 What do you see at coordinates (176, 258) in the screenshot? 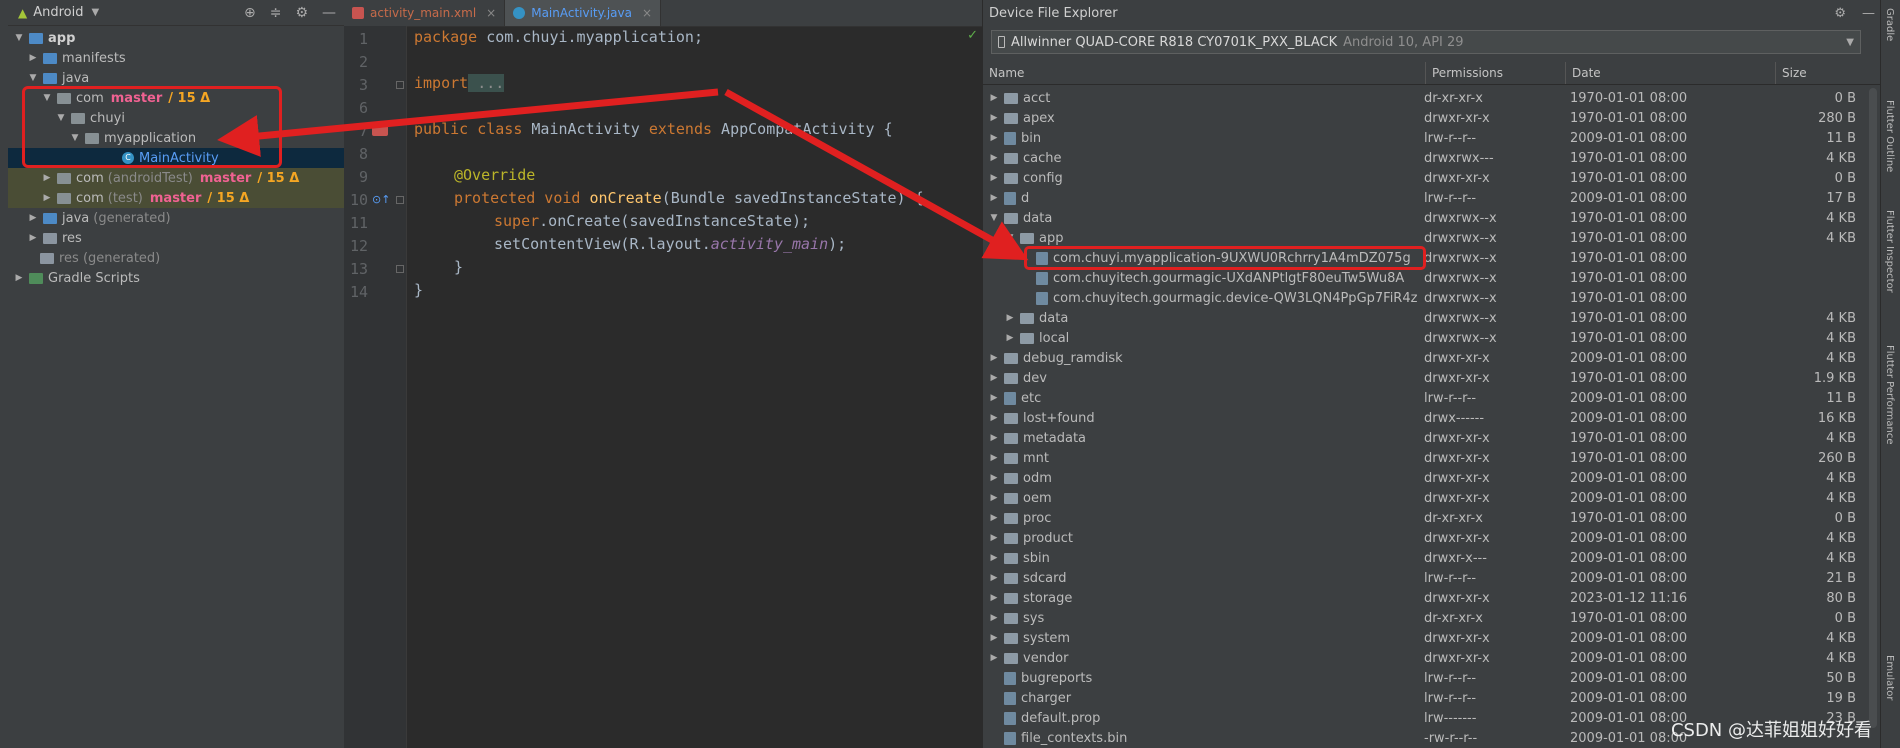
I see `tree-item-res-generated: res (generated)` at bounding box center [176, 258].